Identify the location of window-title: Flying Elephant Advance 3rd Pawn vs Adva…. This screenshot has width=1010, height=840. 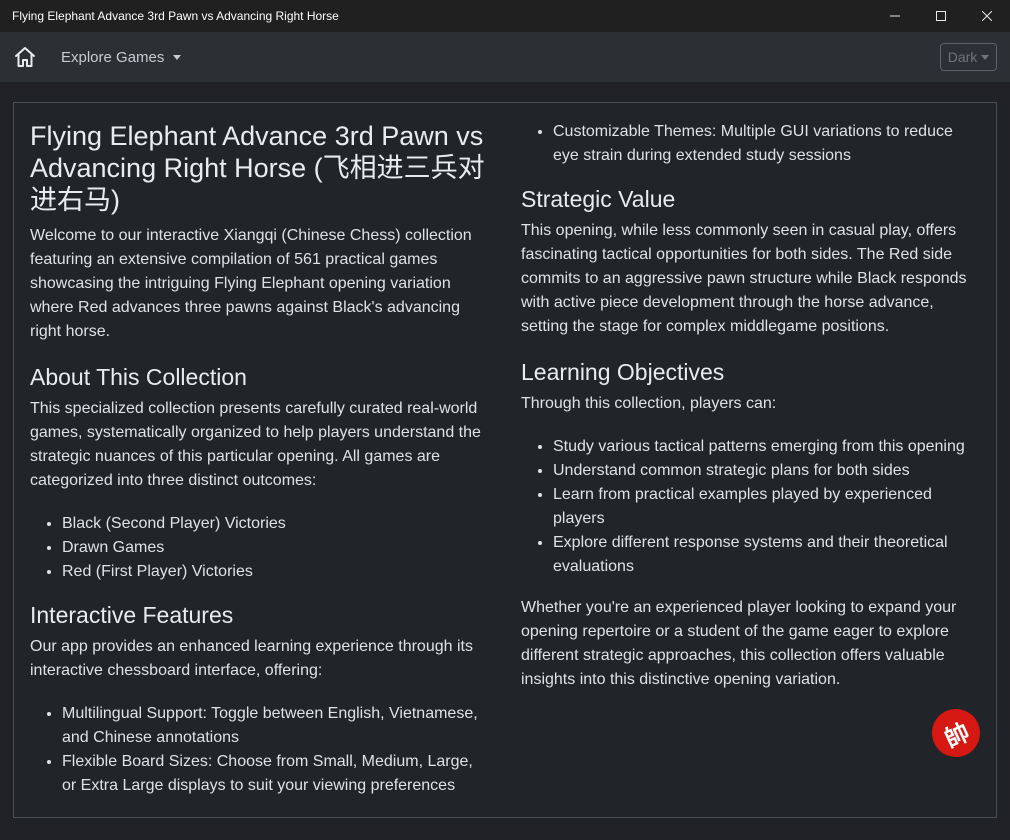
(175, 16).